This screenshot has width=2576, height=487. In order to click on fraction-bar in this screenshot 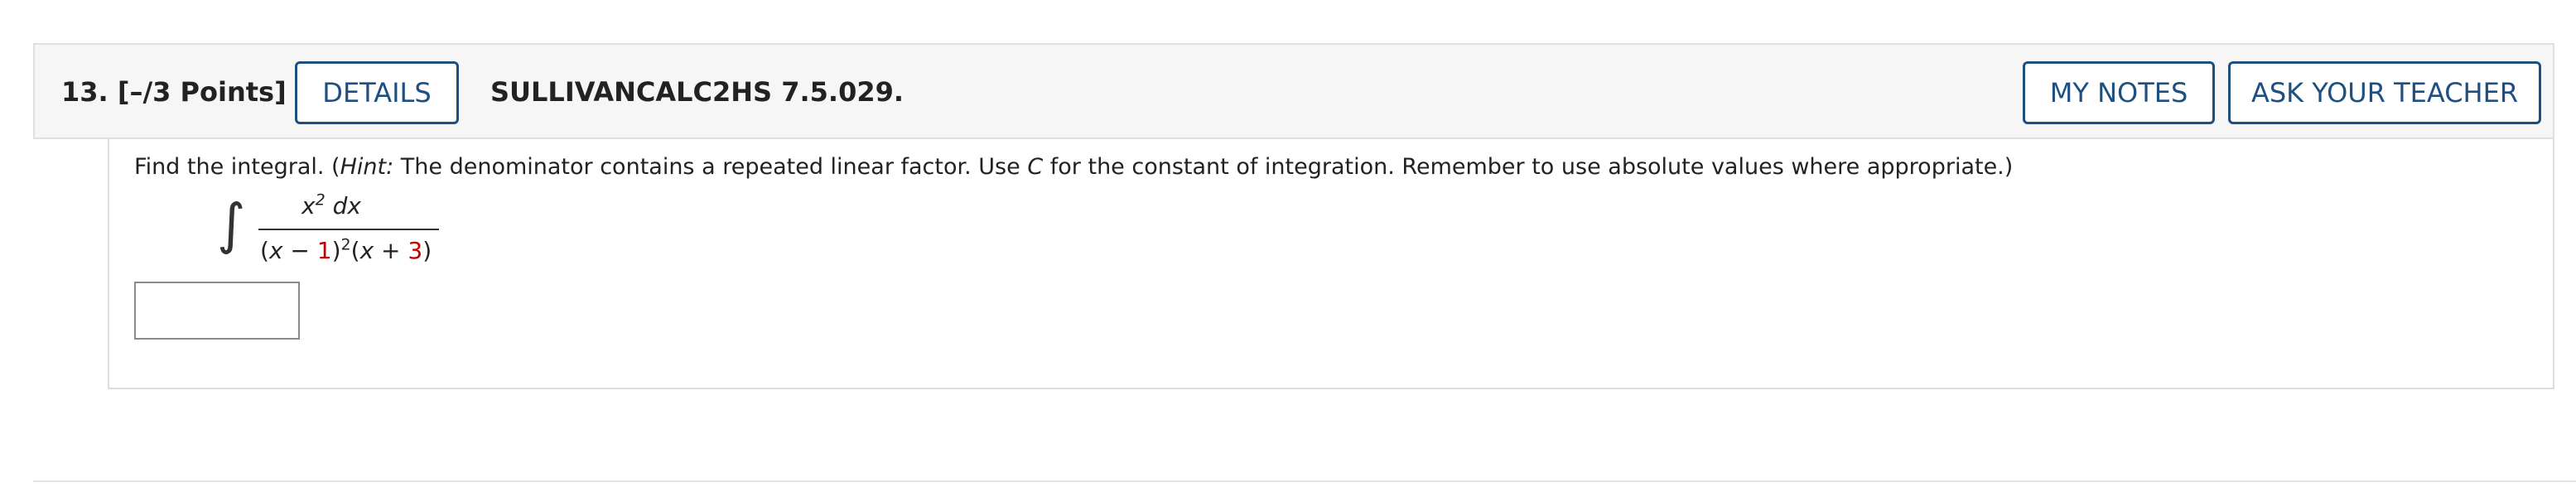, I will do `click(349, 229)`.